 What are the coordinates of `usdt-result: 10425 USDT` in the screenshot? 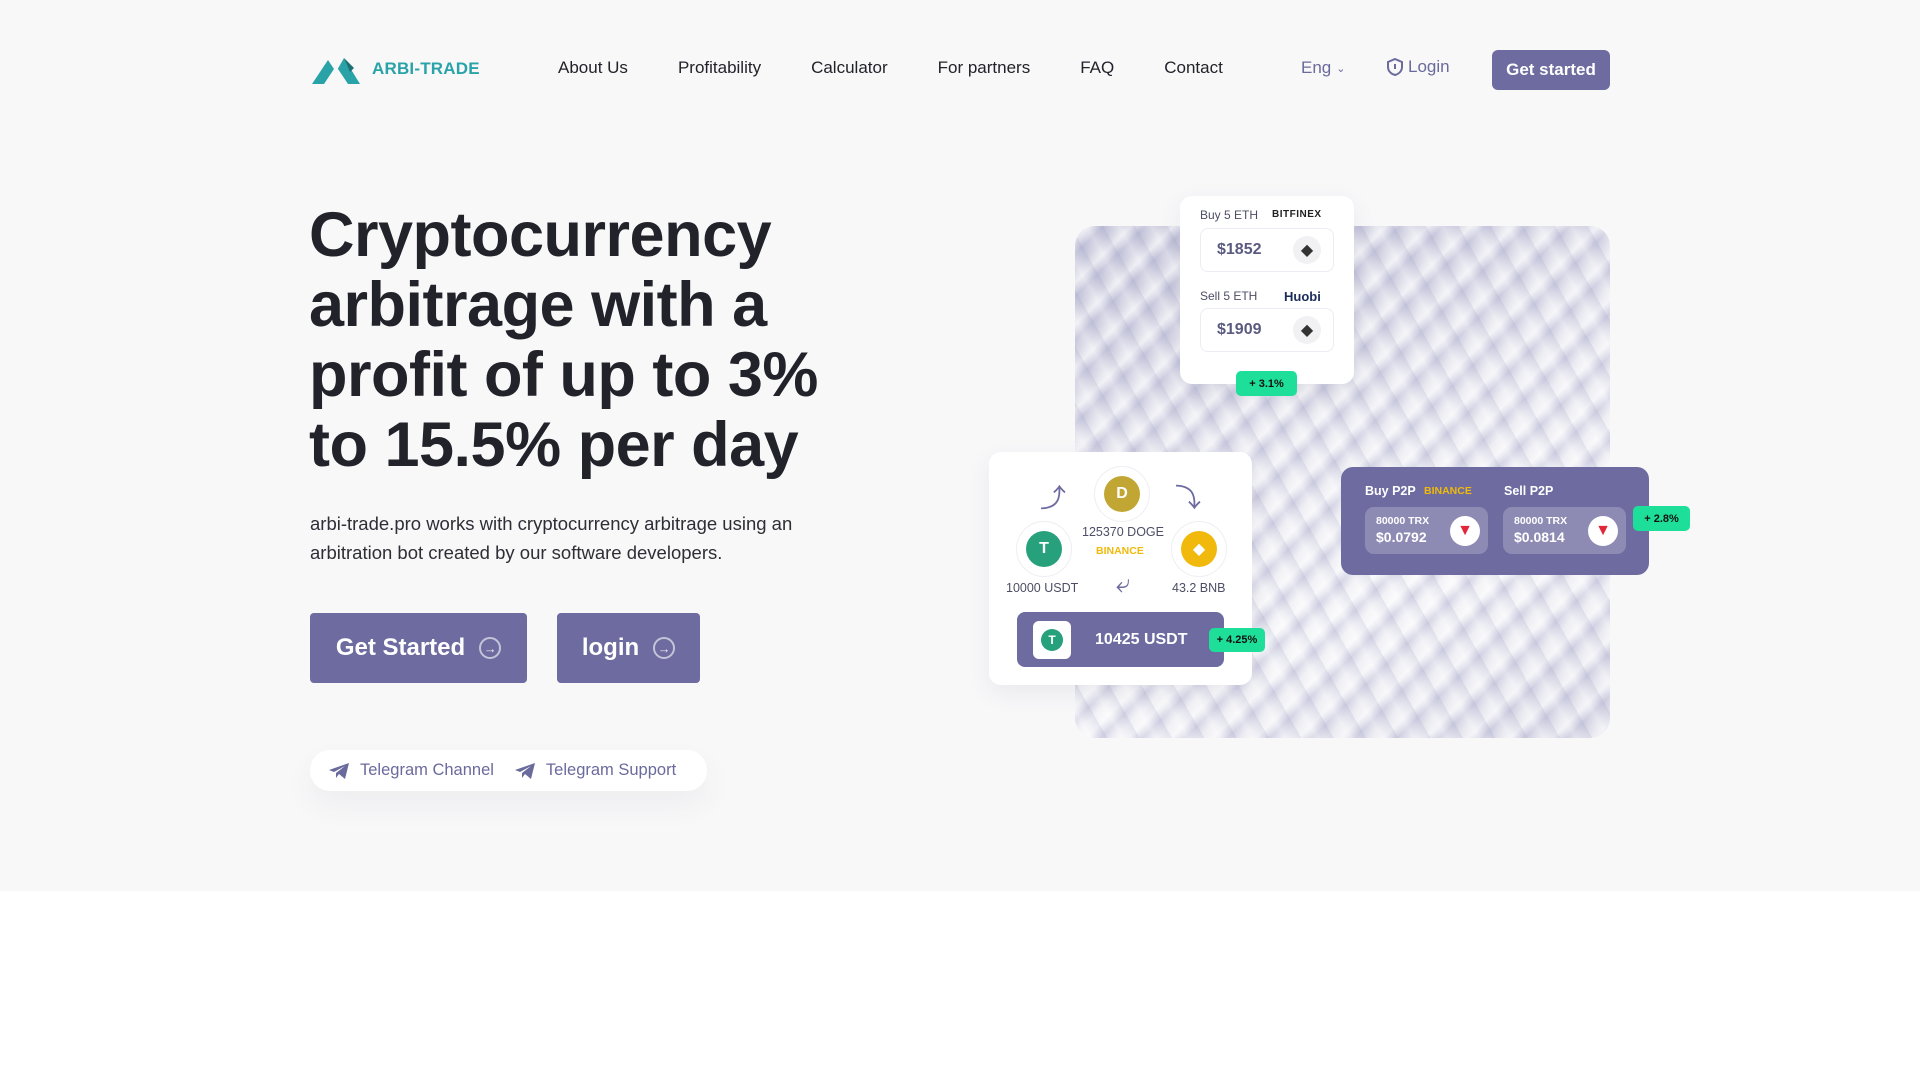 It's located at (1141, 639).